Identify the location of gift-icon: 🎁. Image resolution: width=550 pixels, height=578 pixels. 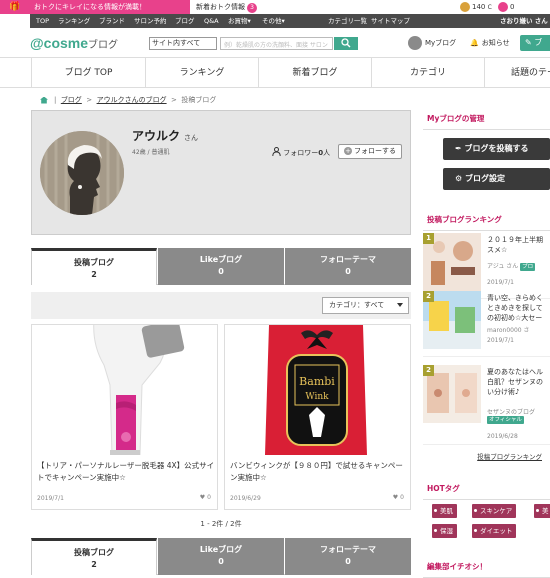
(15, 7).